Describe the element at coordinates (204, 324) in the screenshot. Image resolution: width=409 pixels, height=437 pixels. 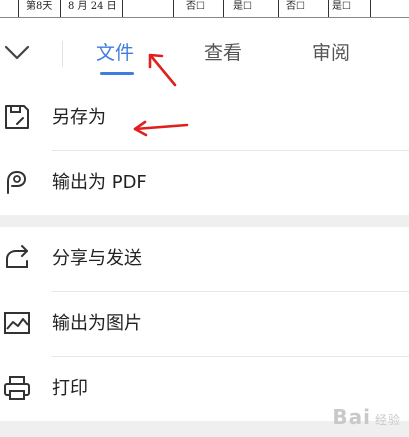
I see `menu-item-export-image: 输出为图片` at that location.